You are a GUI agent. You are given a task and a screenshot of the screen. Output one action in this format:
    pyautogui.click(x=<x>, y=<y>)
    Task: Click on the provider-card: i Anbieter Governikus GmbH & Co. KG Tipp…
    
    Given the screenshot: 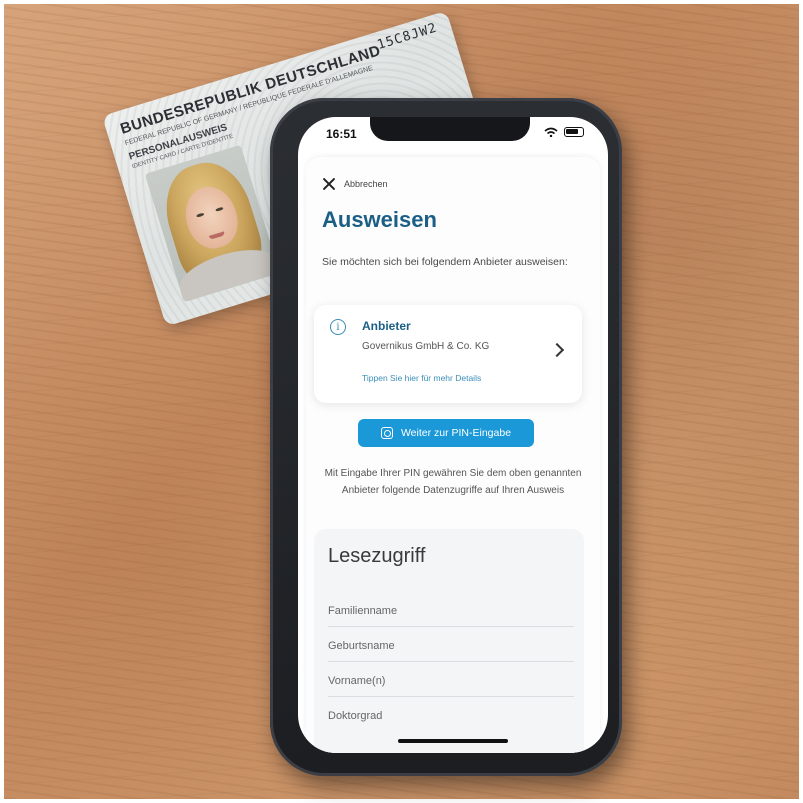 What is the action you would take?
    pyautogui.click(x=448, y=354)
    